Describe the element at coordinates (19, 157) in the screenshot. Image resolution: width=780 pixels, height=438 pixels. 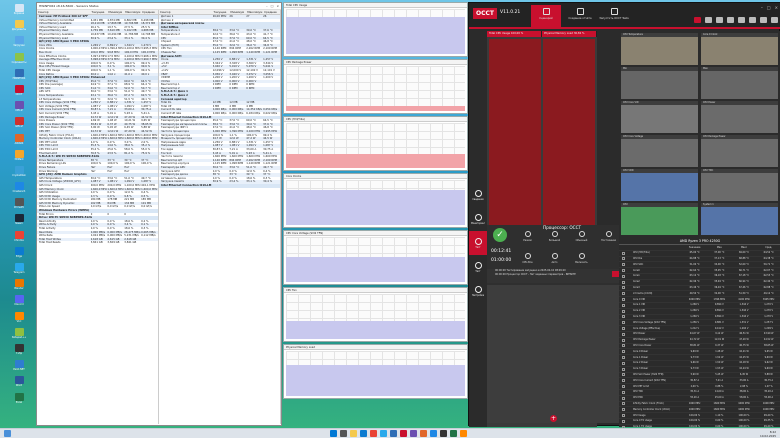
I see `desktop-icon: 3DMark` at that location.